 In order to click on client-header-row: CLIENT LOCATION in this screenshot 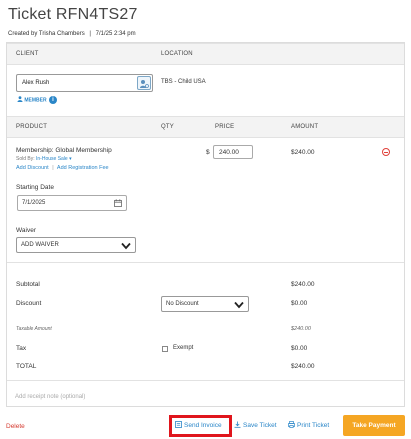, I will do `click(205, 54)`.